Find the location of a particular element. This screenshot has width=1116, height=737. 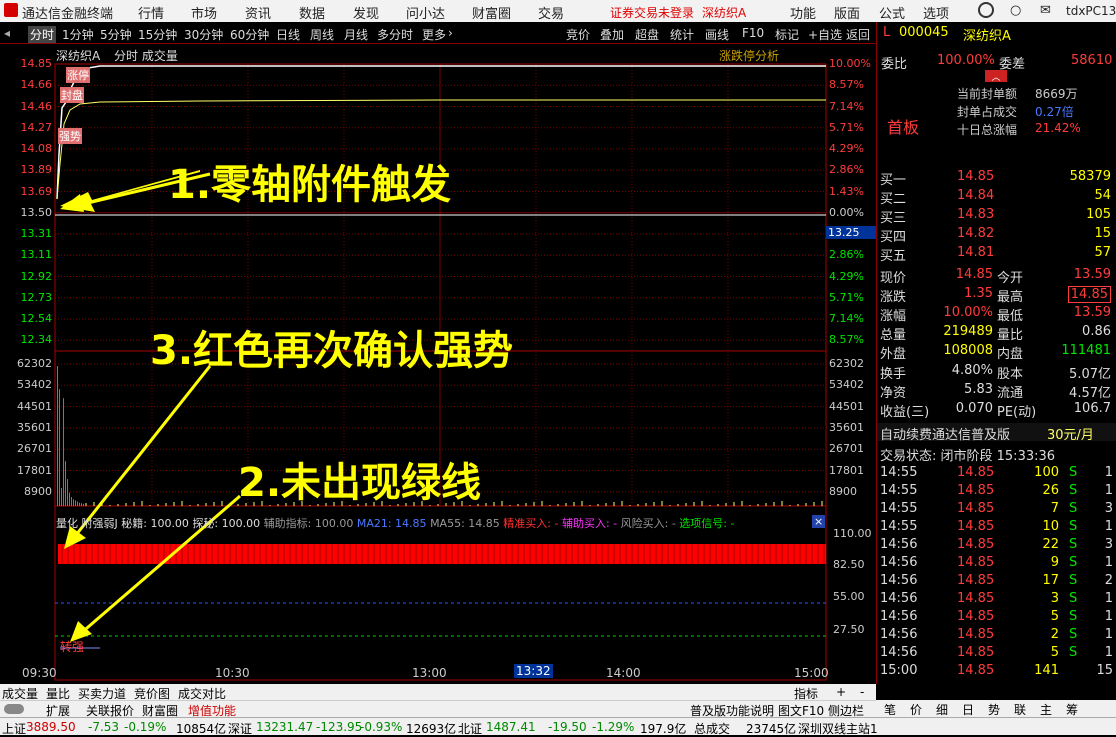

bid-row: 买五 14.81 57 is located at coordinates (996, 254).